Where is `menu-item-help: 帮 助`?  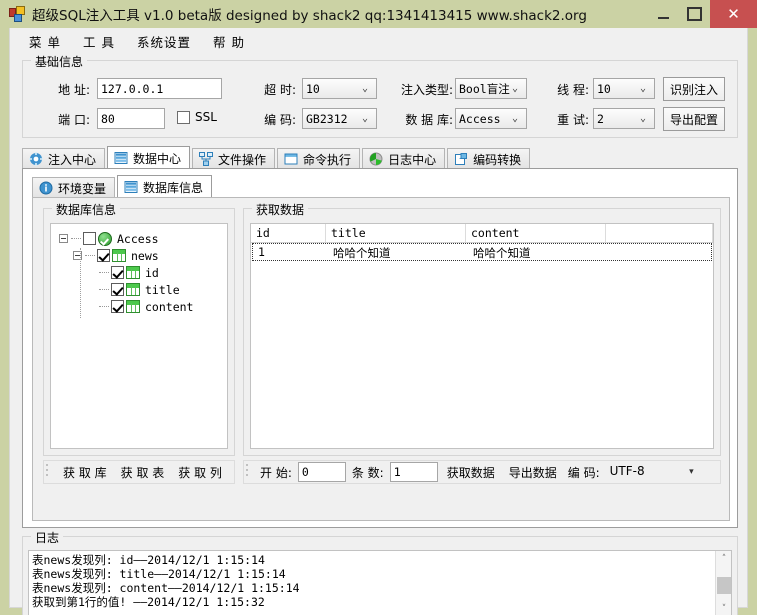
menu-item-help: 帮 助 is located at coordinates (229, 41).